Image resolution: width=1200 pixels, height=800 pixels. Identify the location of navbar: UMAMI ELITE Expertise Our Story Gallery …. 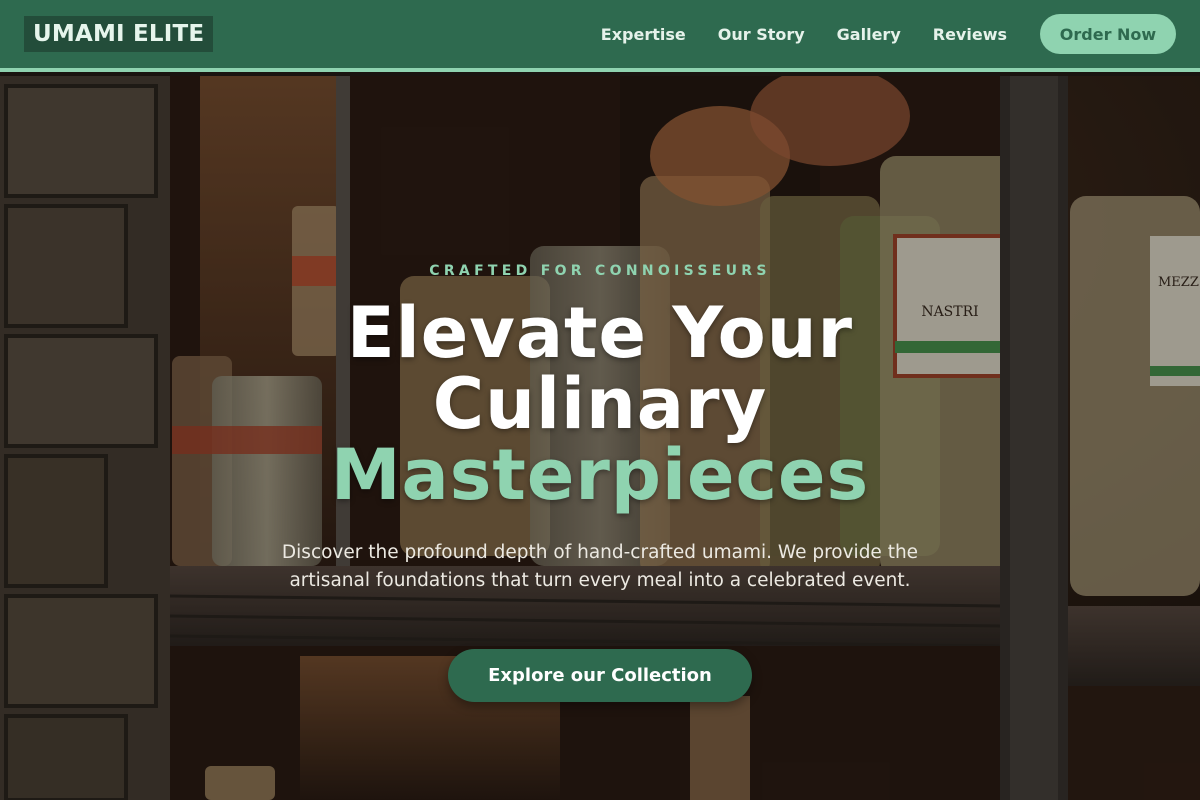
(600, 36).